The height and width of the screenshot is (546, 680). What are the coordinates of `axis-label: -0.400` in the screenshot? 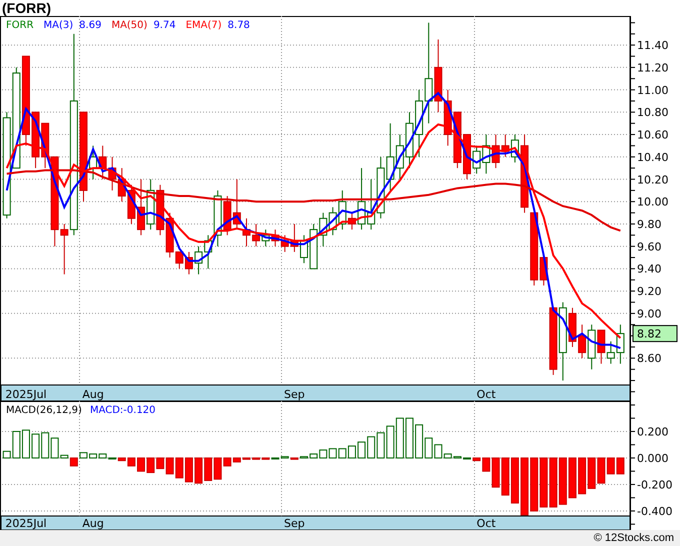 It's located at (654, 511).